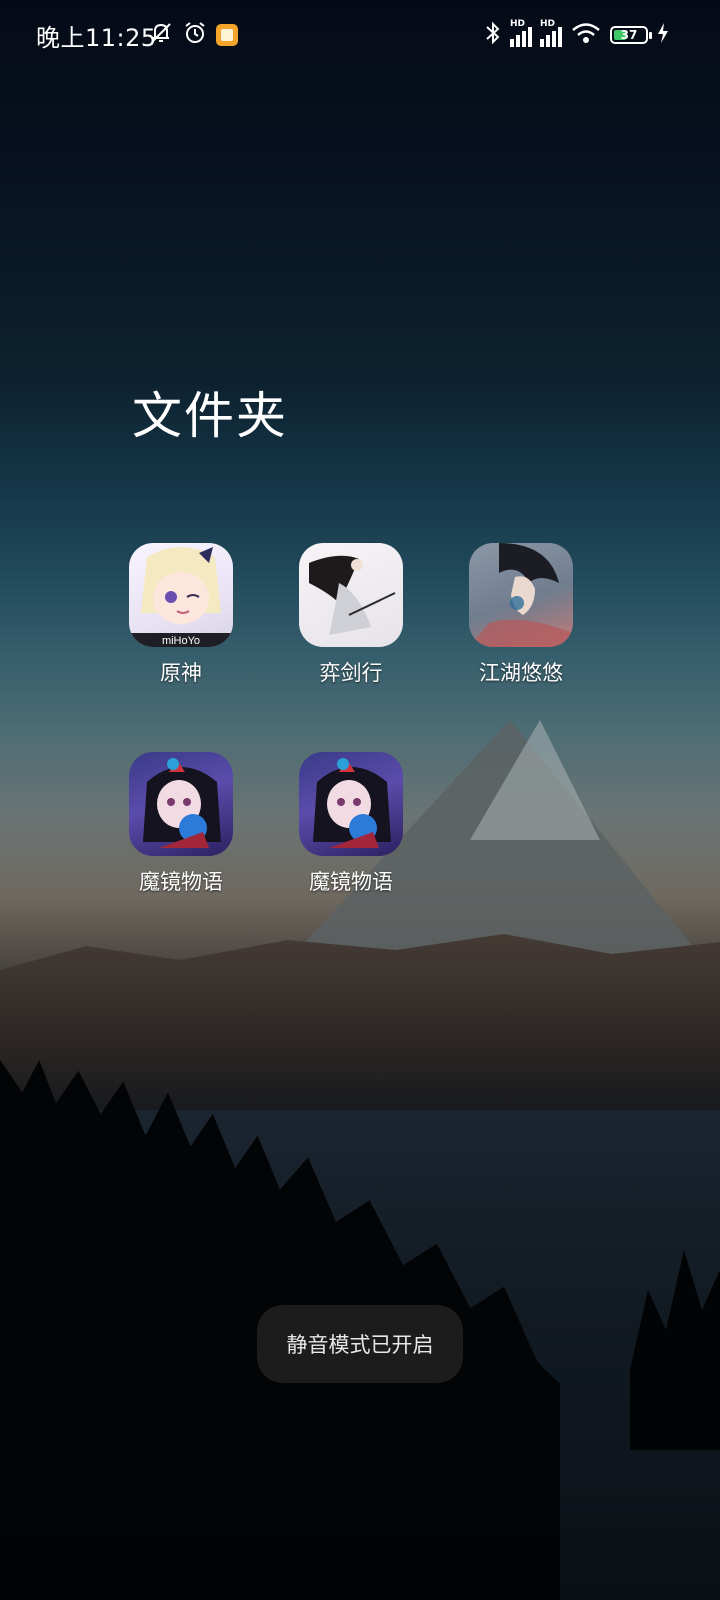 This screenshot has height=1600, width=720. I want to click on toast-message: 静音模式已开启, so click(360, 1345).